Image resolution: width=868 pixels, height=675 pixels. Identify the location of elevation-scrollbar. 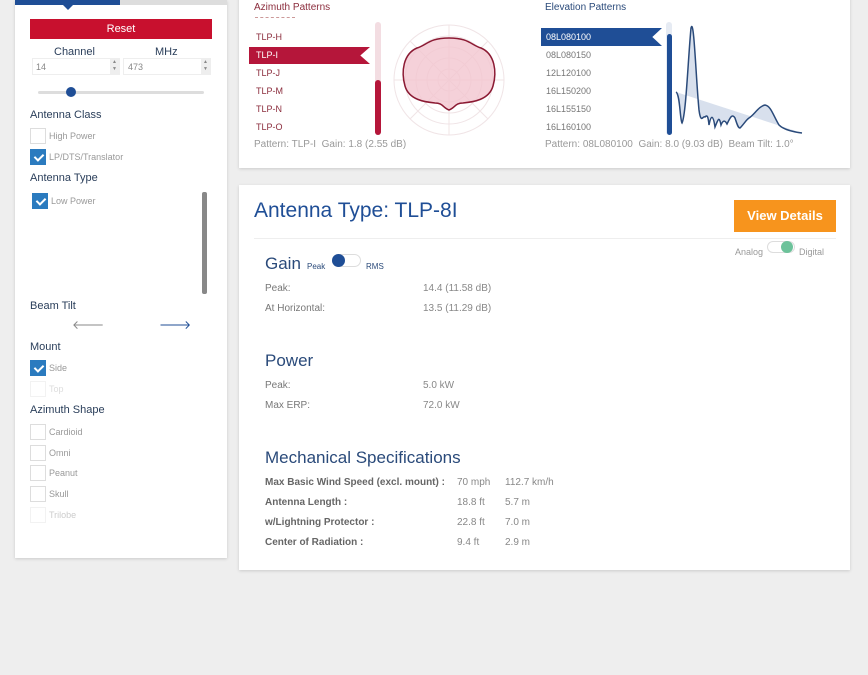
(669, 78).